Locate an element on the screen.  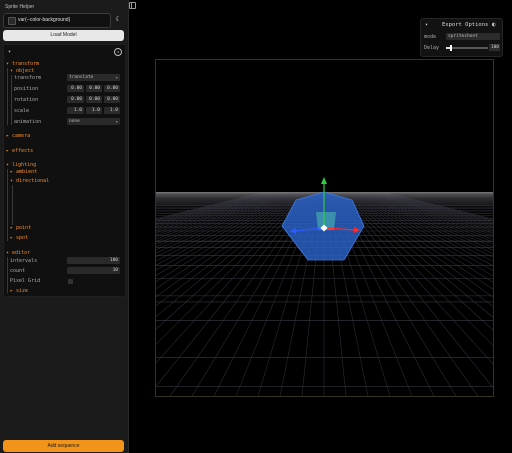
folder-ambient: ▸ ambient is located at coordinates (23, 172).